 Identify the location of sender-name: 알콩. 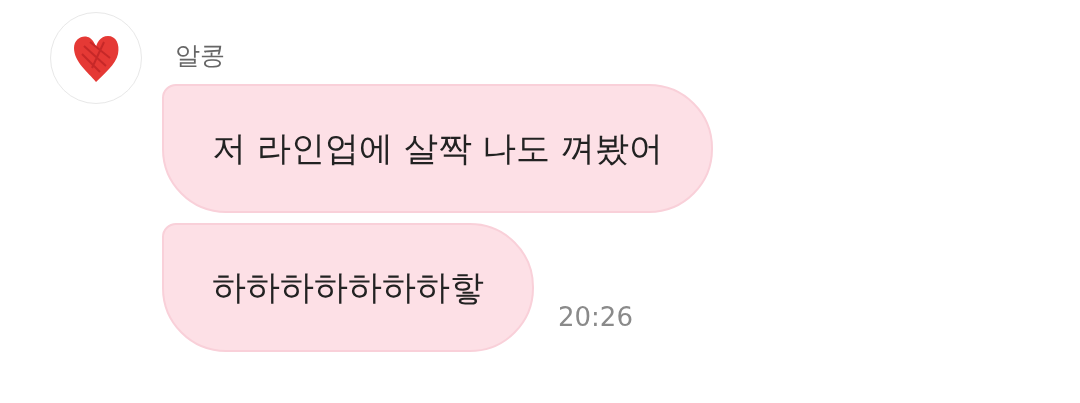
(200, 55).